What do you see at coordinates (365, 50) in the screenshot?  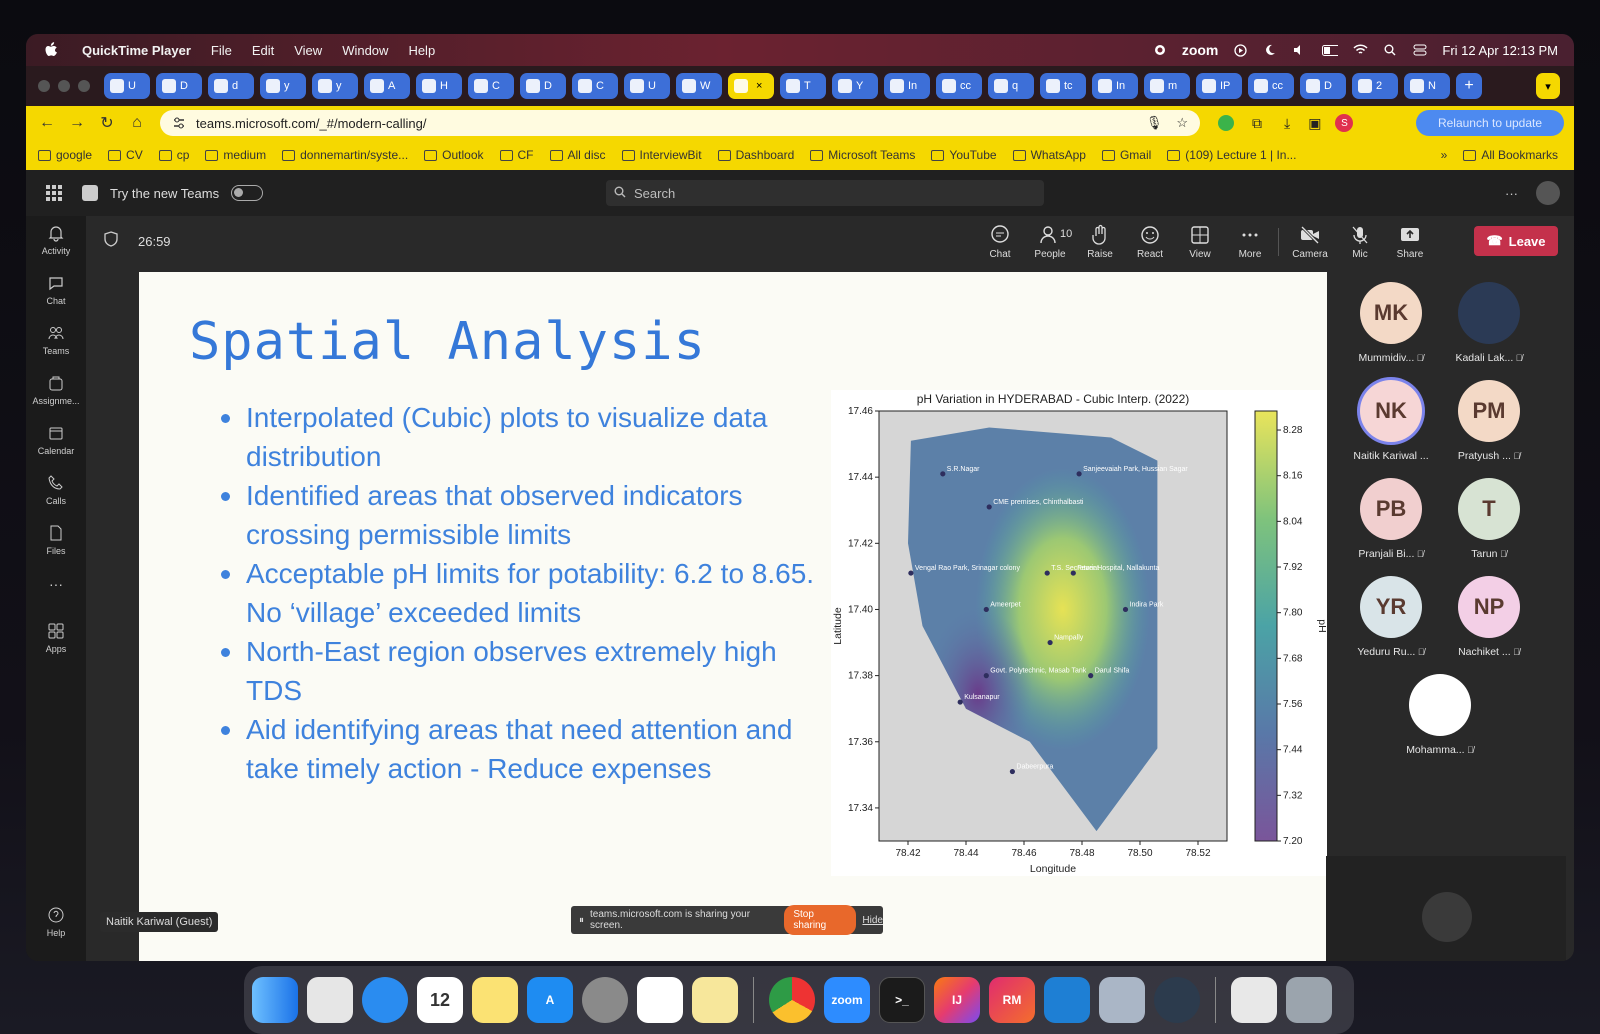 I see `menu-window: Window` at bounding box center [365, 50].